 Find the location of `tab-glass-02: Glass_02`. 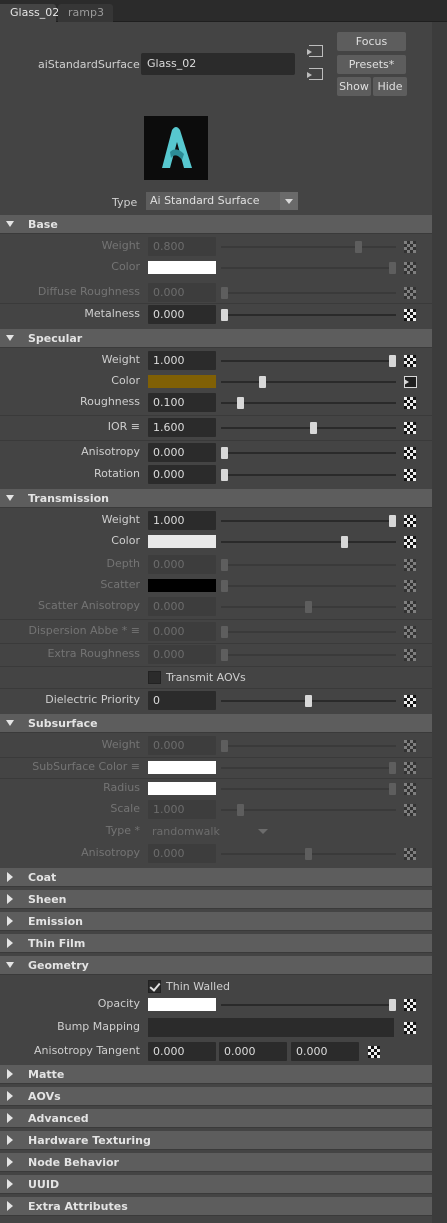

tab-glass-02: Glass_02 is located at coordinates (29, 13).